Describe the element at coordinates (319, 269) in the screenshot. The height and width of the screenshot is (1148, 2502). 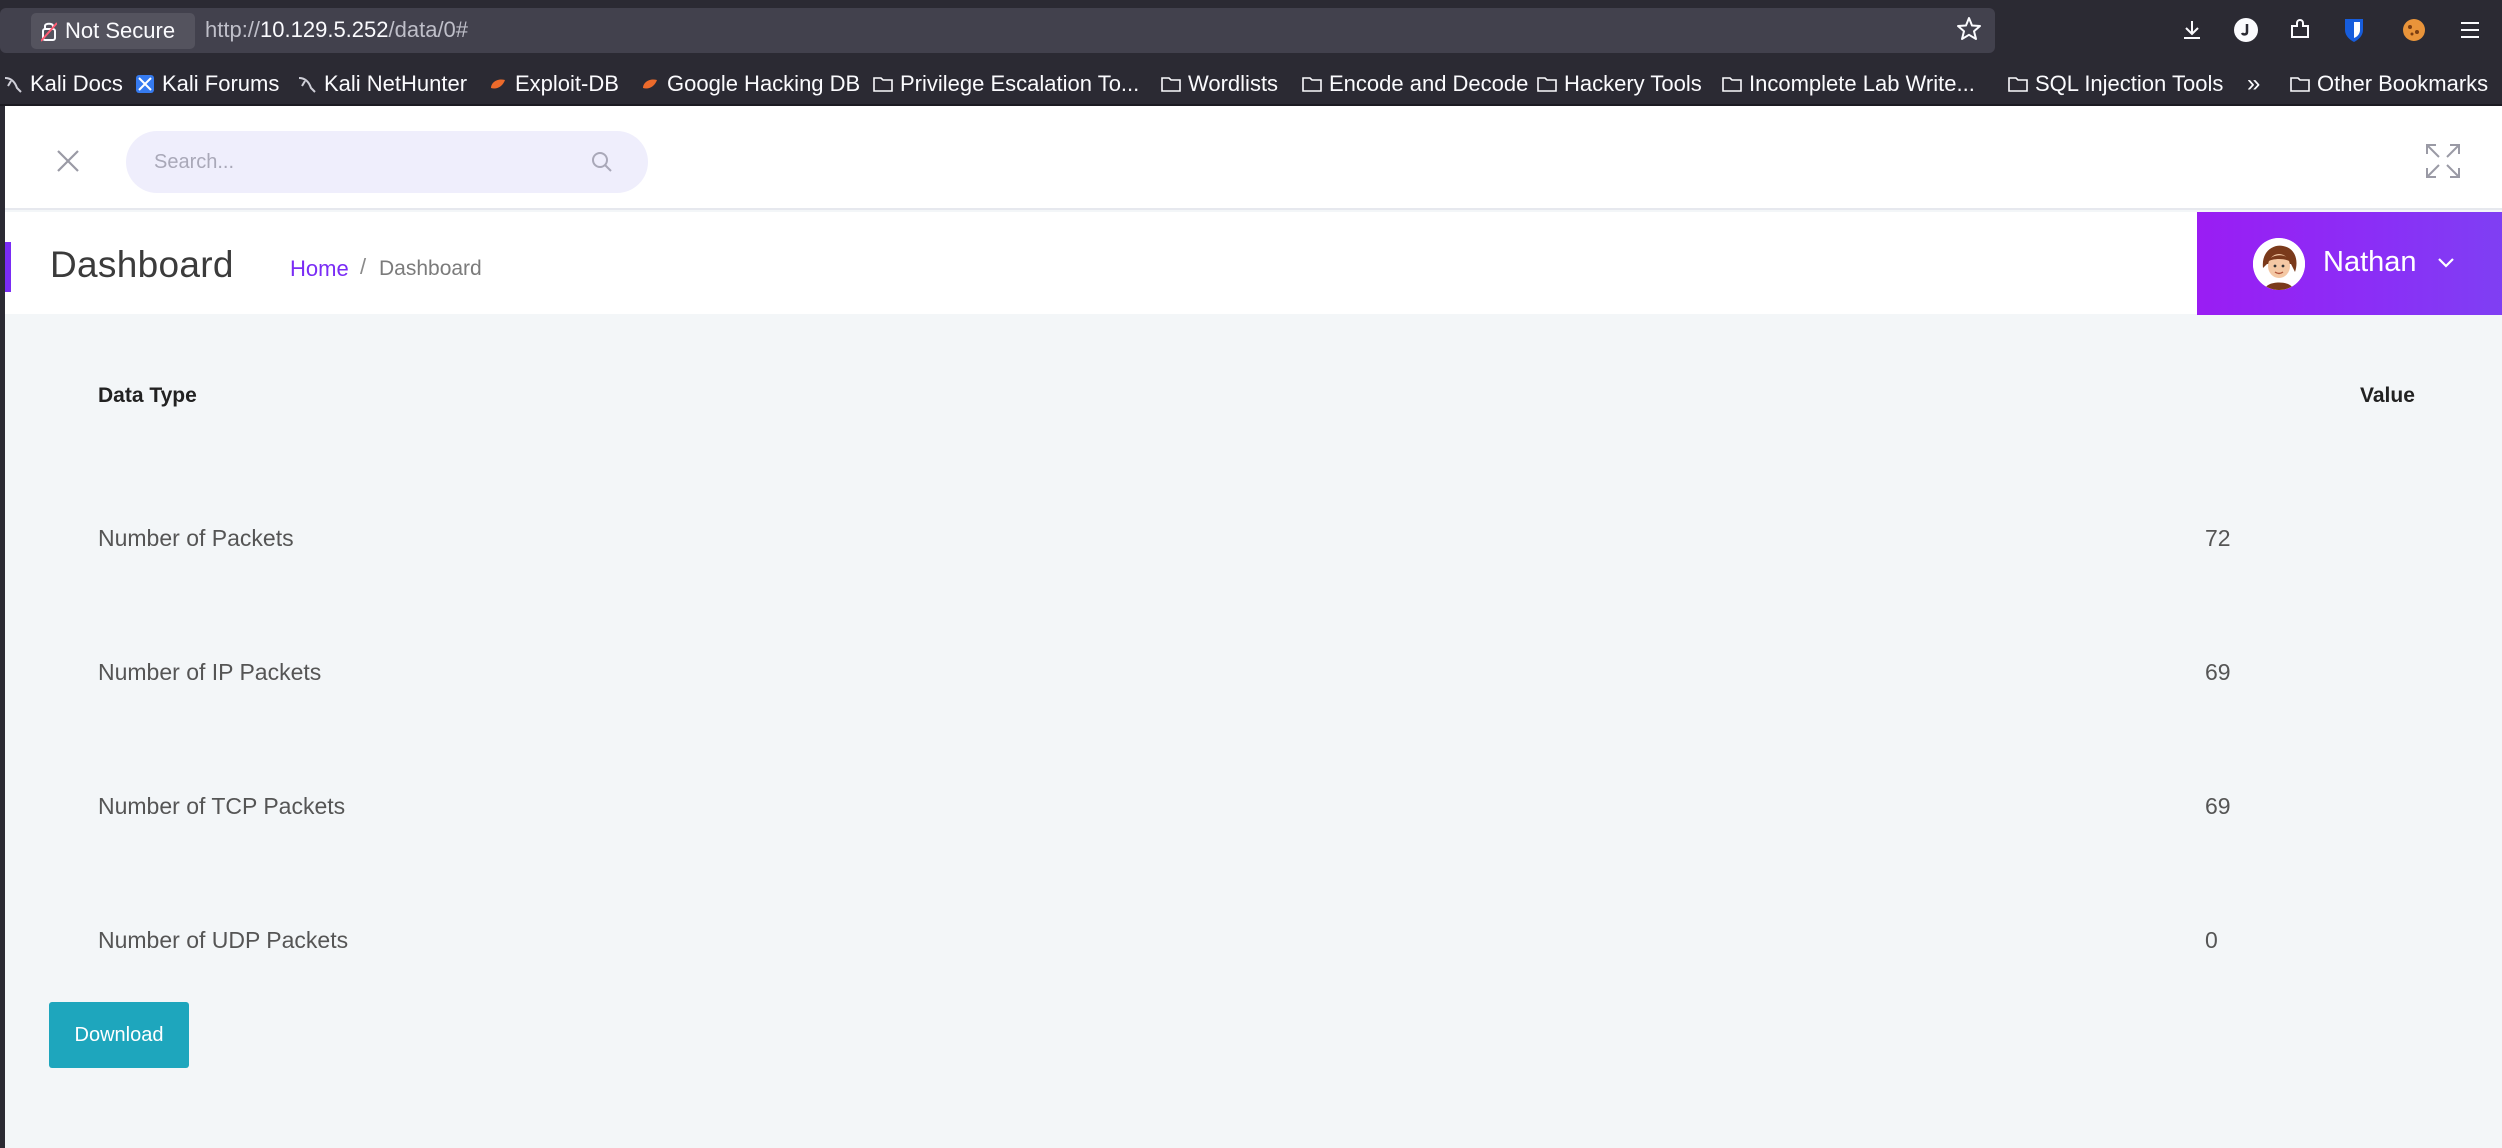
I see `breadcrumb-home-link: Home` at that location.